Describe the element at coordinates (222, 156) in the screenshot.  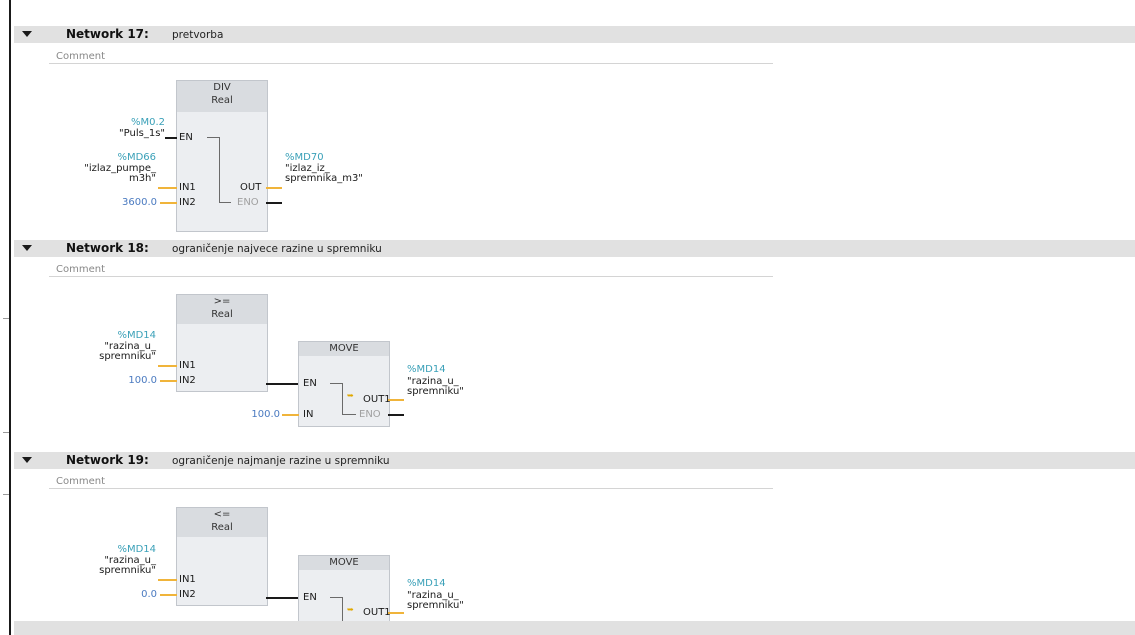
I see `div-block: DIV Real` at that location.